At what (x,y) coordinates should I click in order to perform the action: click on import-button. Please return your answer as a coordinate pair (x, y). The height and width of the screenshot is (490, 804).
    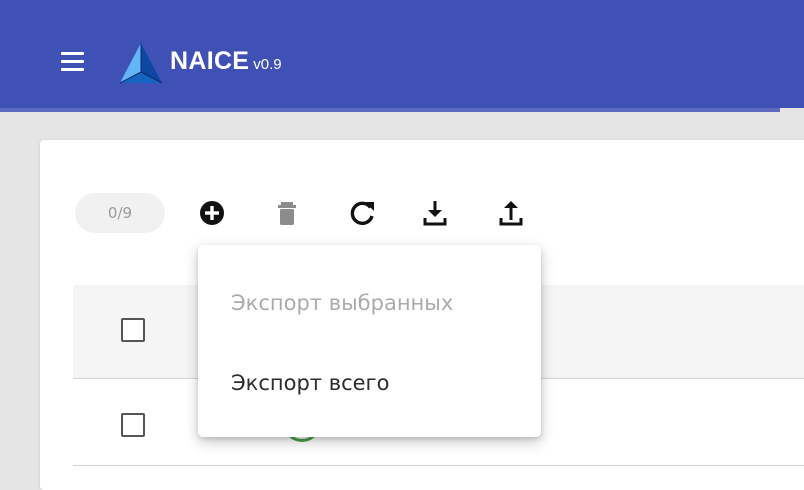
    Looking at the image, I should click on (511, 213).